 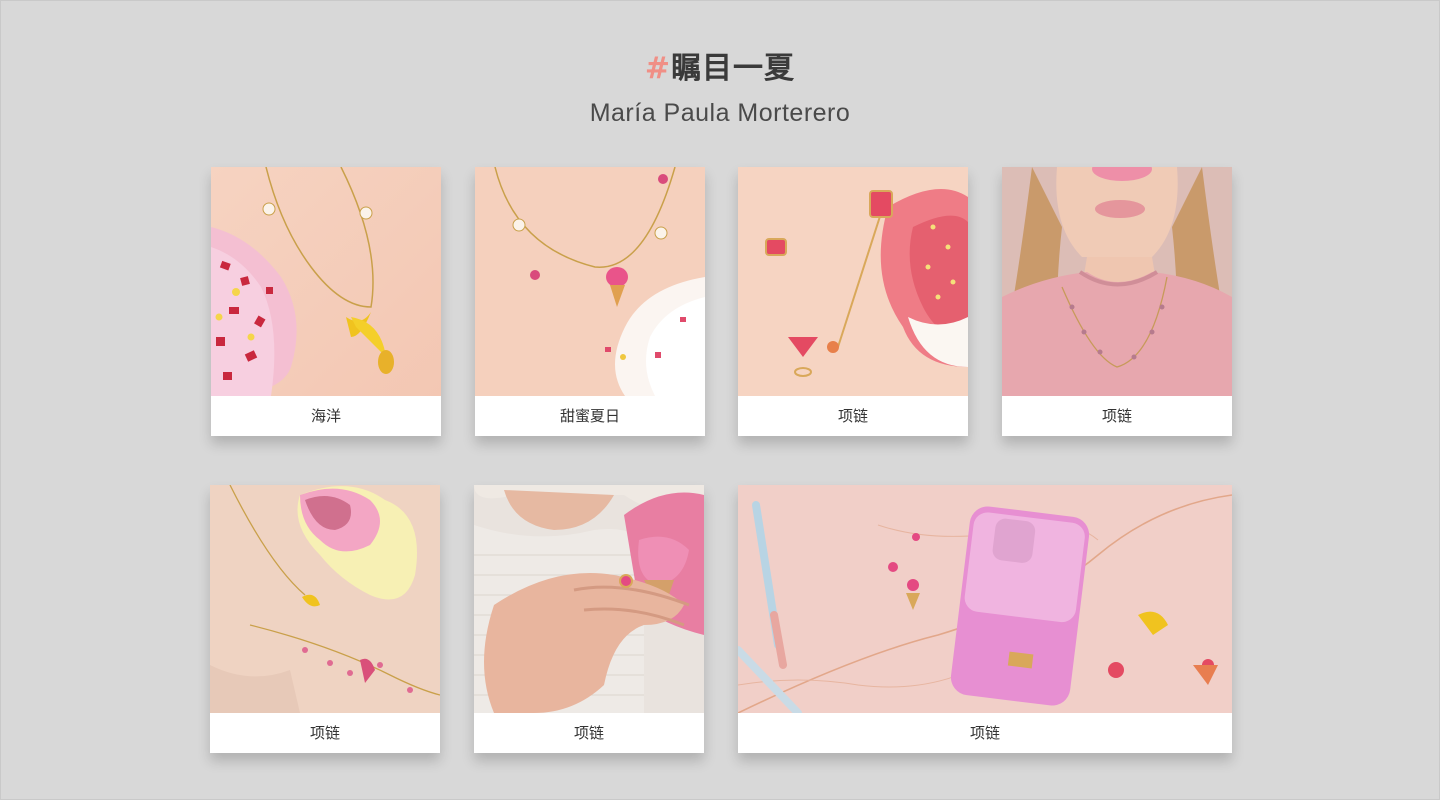 What do you see at coordinates (733, 68) in the screenshot?
I see `title-text: 瞩目一夏` at bounding box center [733, 68].